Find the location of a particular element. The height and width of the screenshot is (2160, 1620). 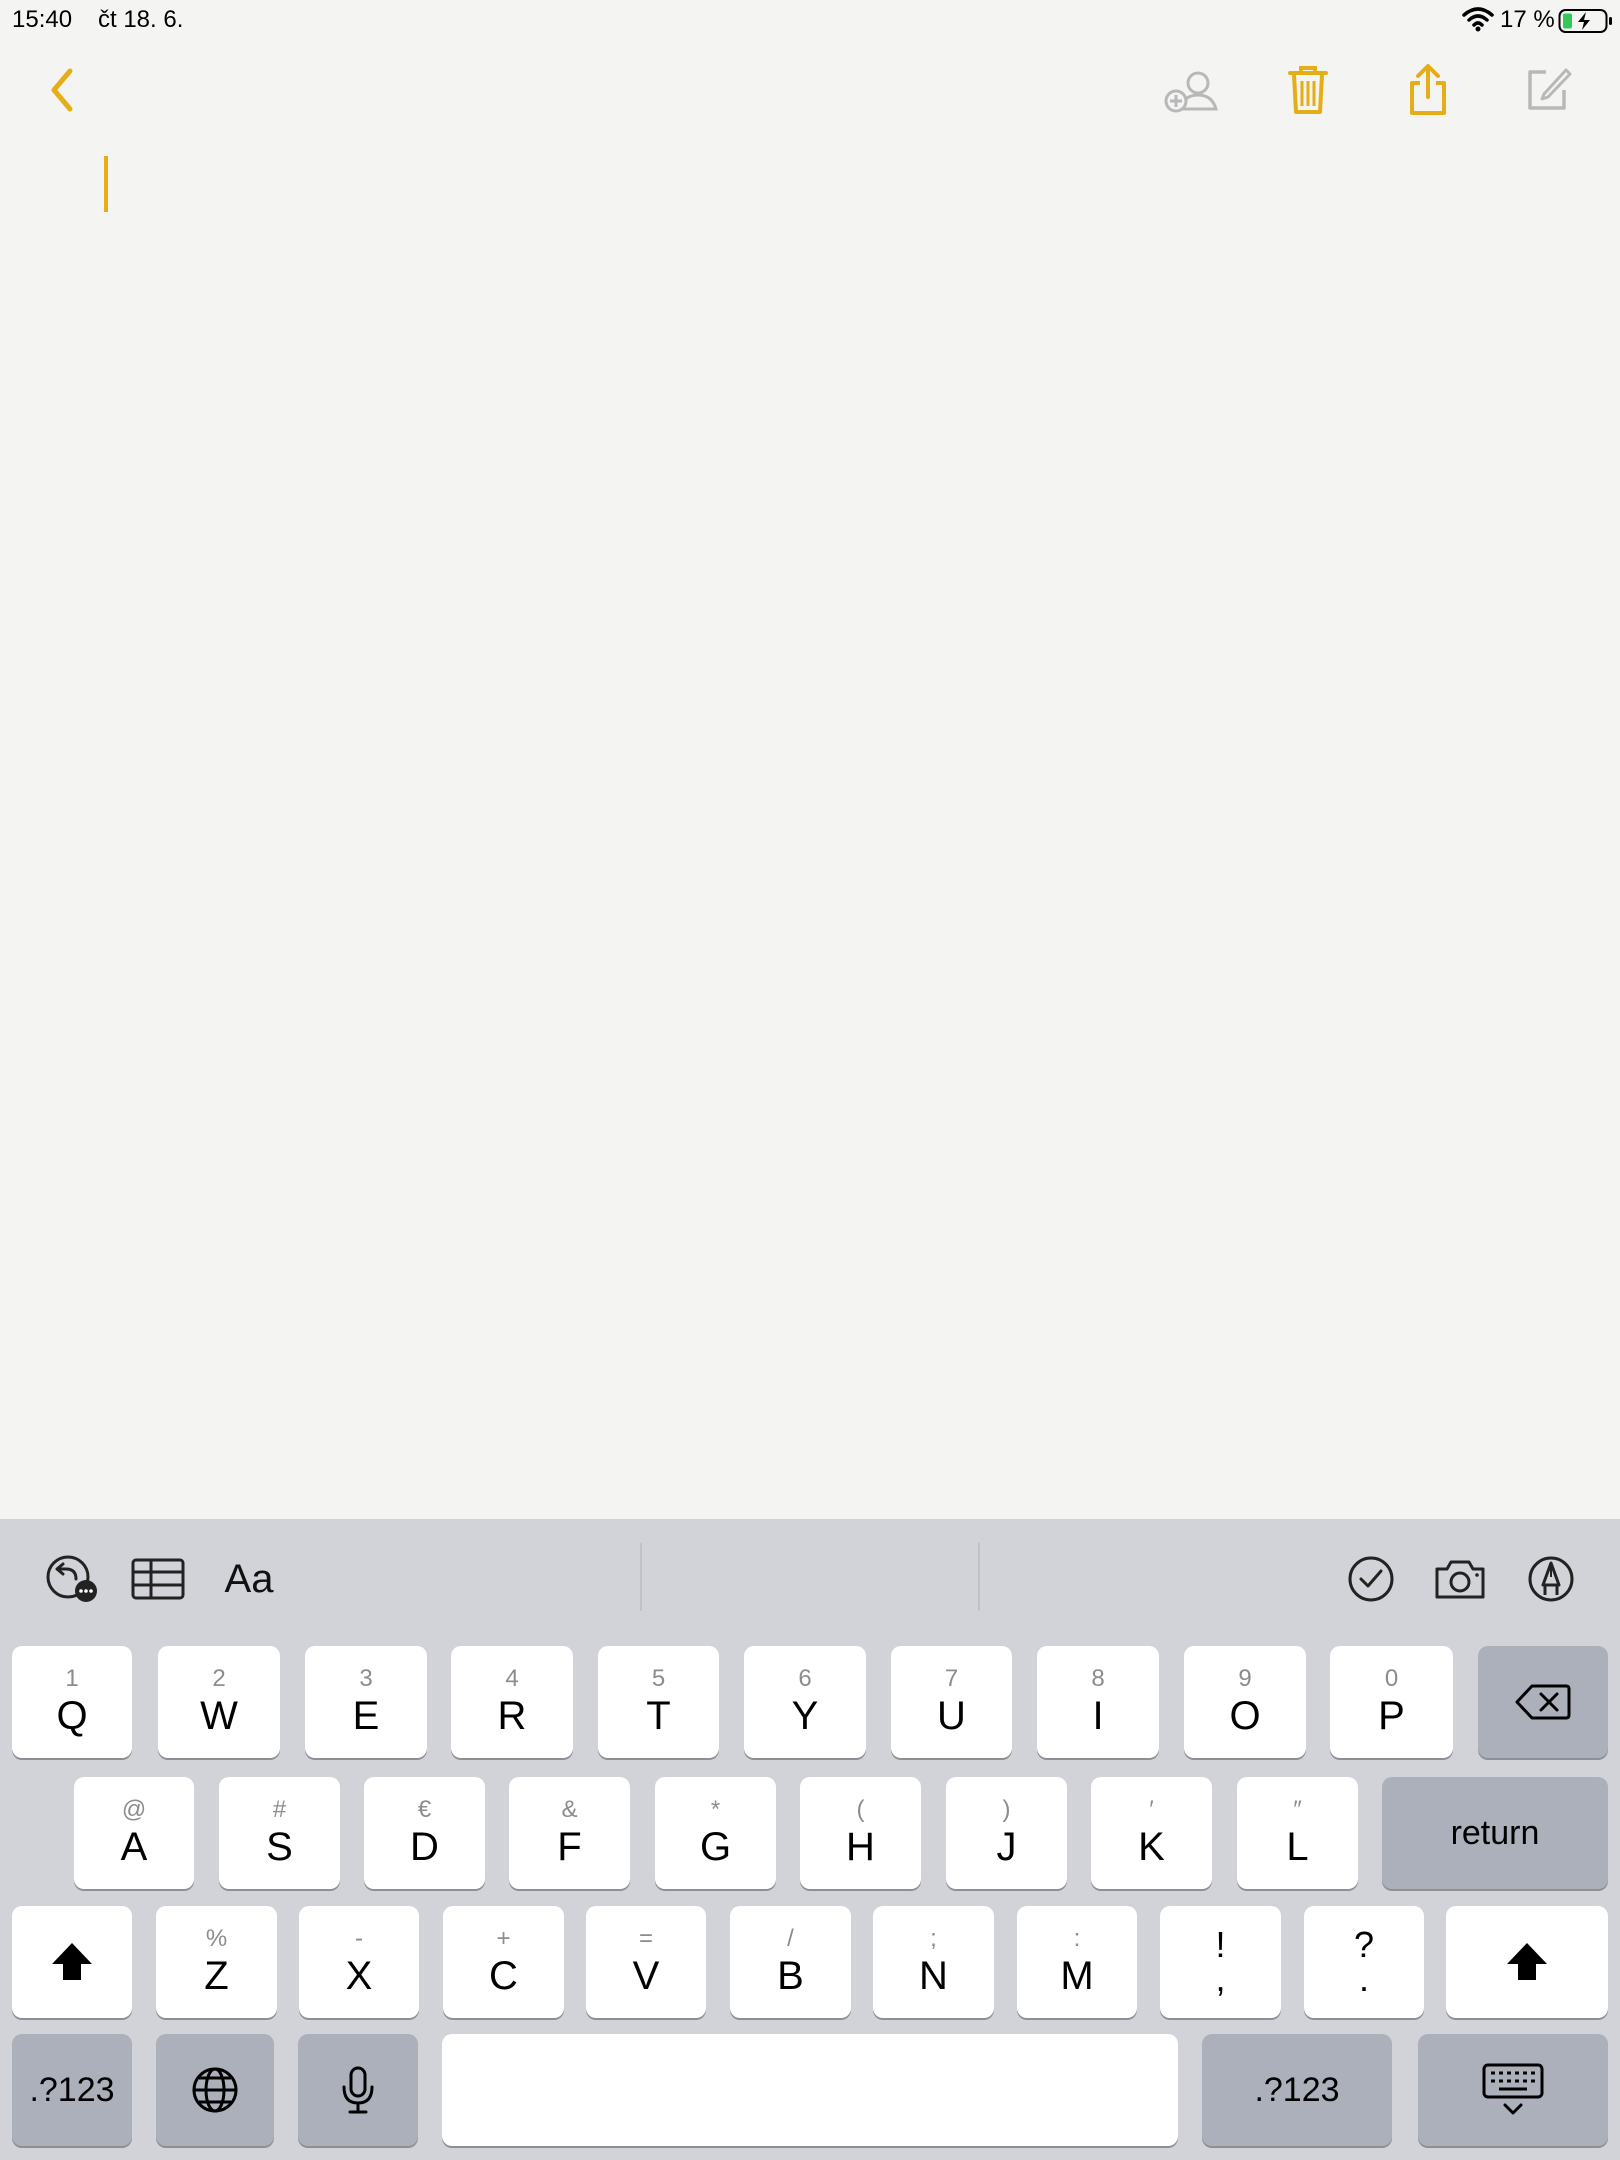

shift-key-left is located at coordinates (72, 1962).